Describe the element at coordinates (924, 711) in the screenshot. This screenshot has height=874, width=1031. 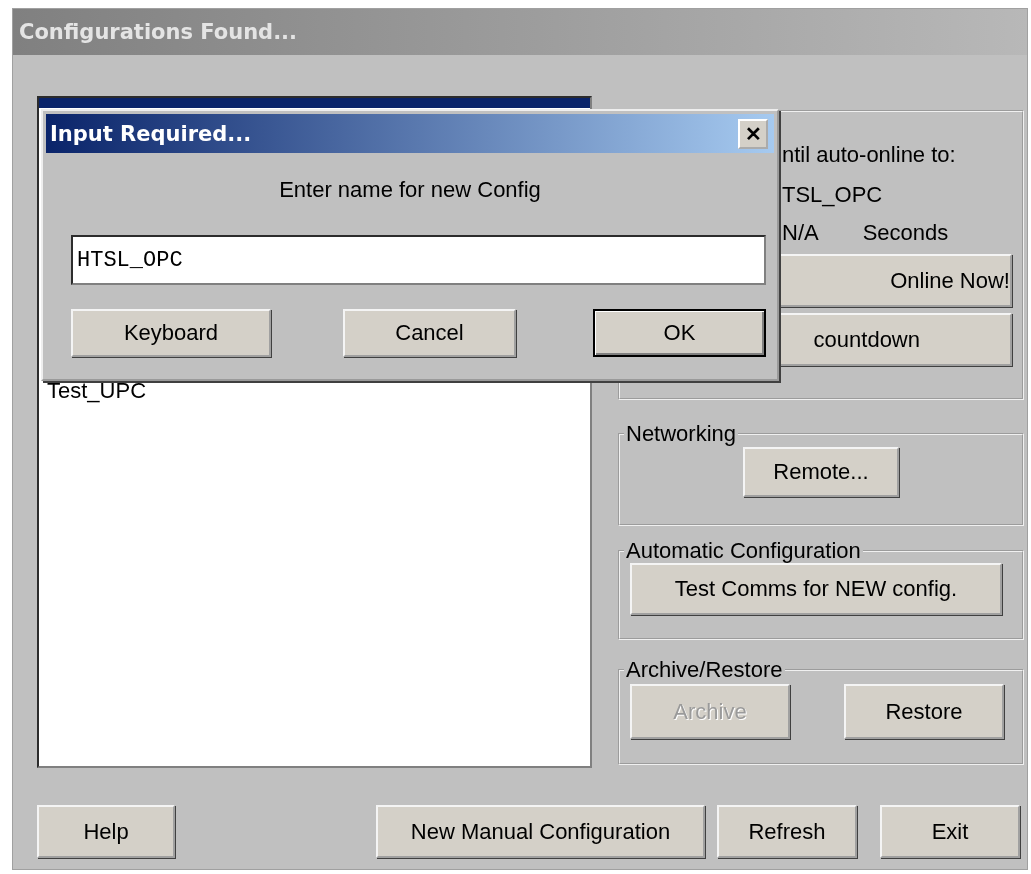
I see `group-button: Restore` at that location.